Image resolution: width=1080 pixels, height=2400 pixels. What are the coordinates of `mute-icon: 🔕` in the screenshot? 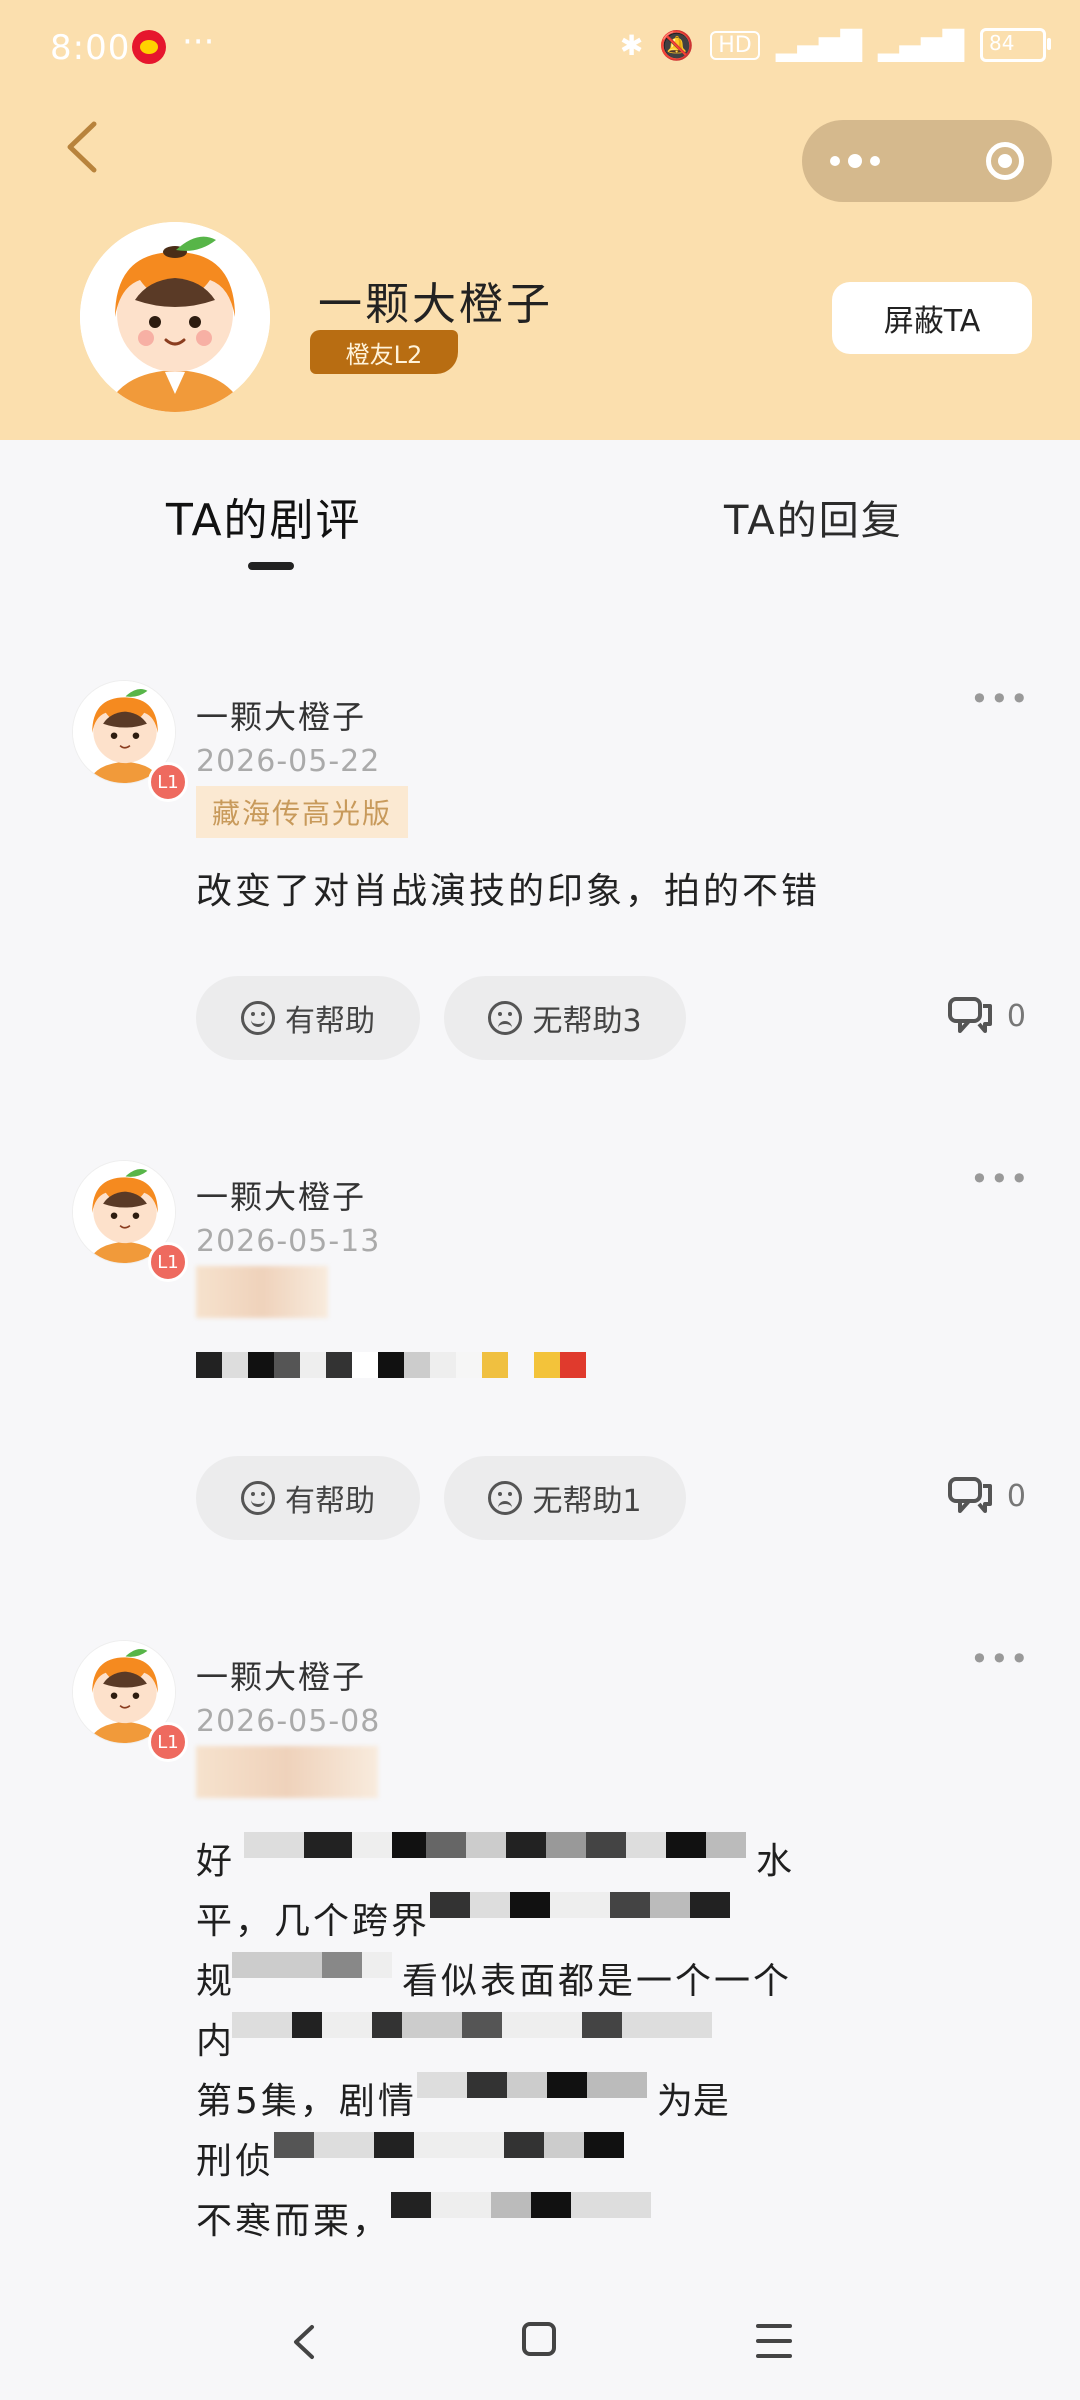 It's located at (677, 45).